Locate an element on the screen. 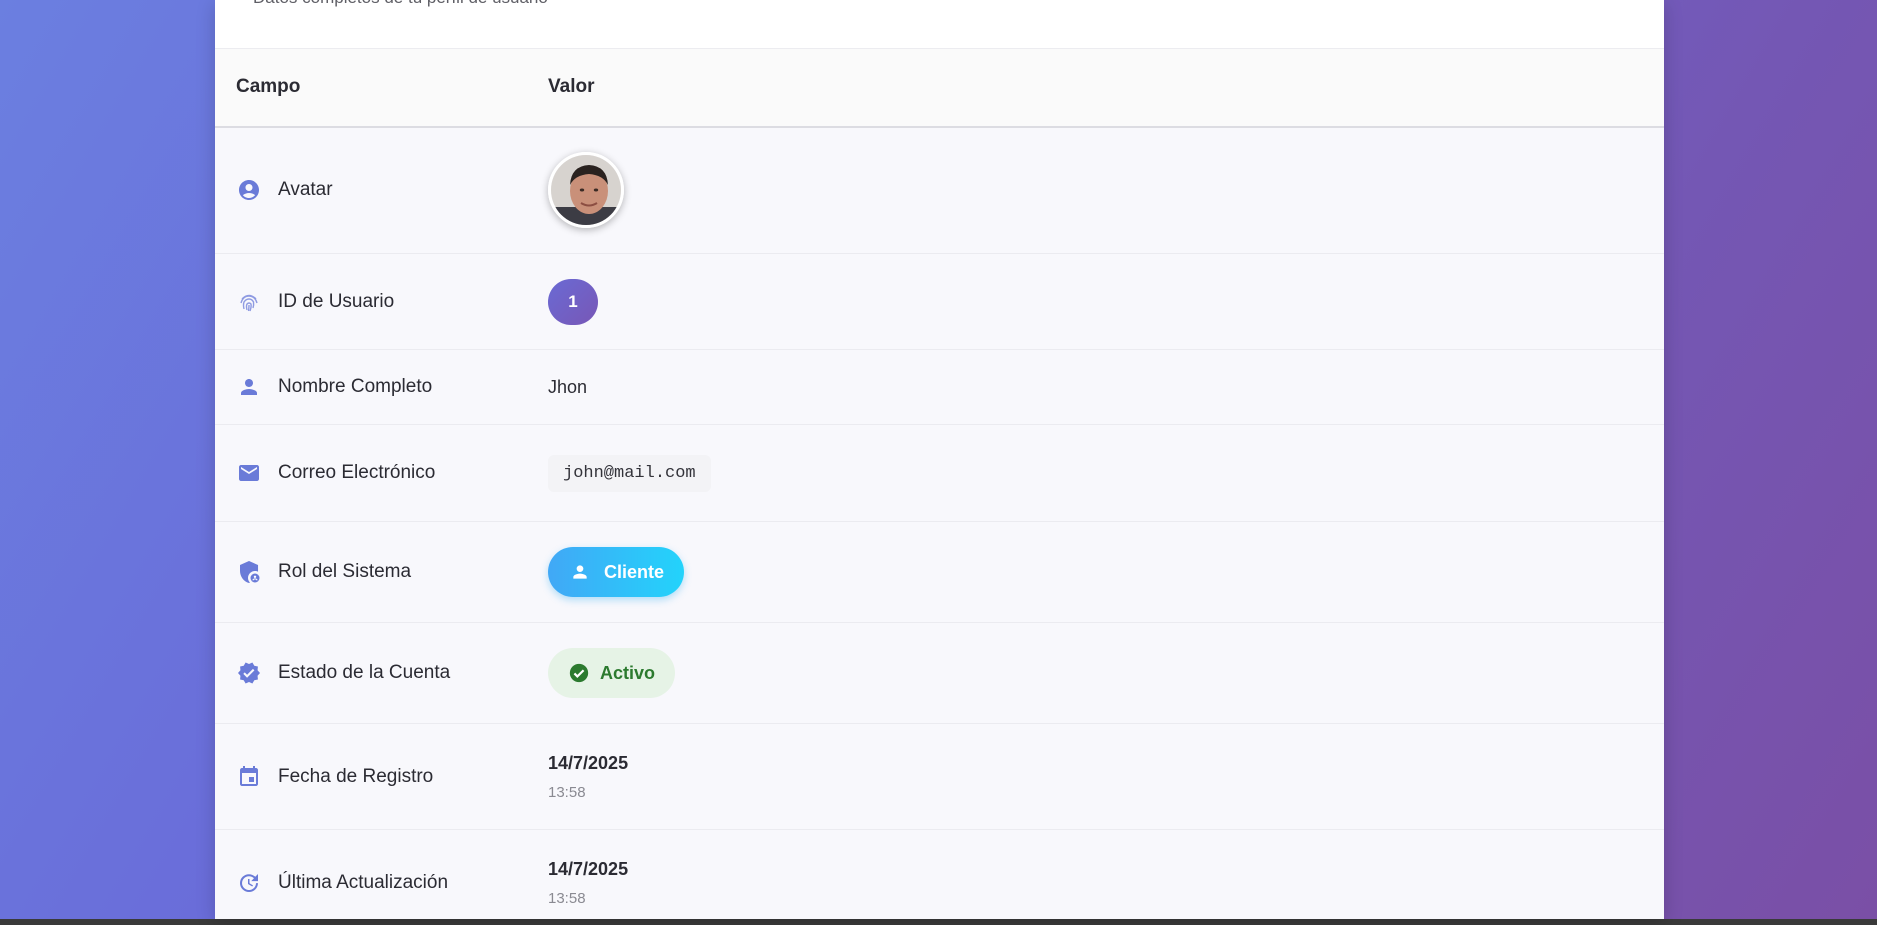  full-name-value: Jhon is located at coordinates (568, 386).